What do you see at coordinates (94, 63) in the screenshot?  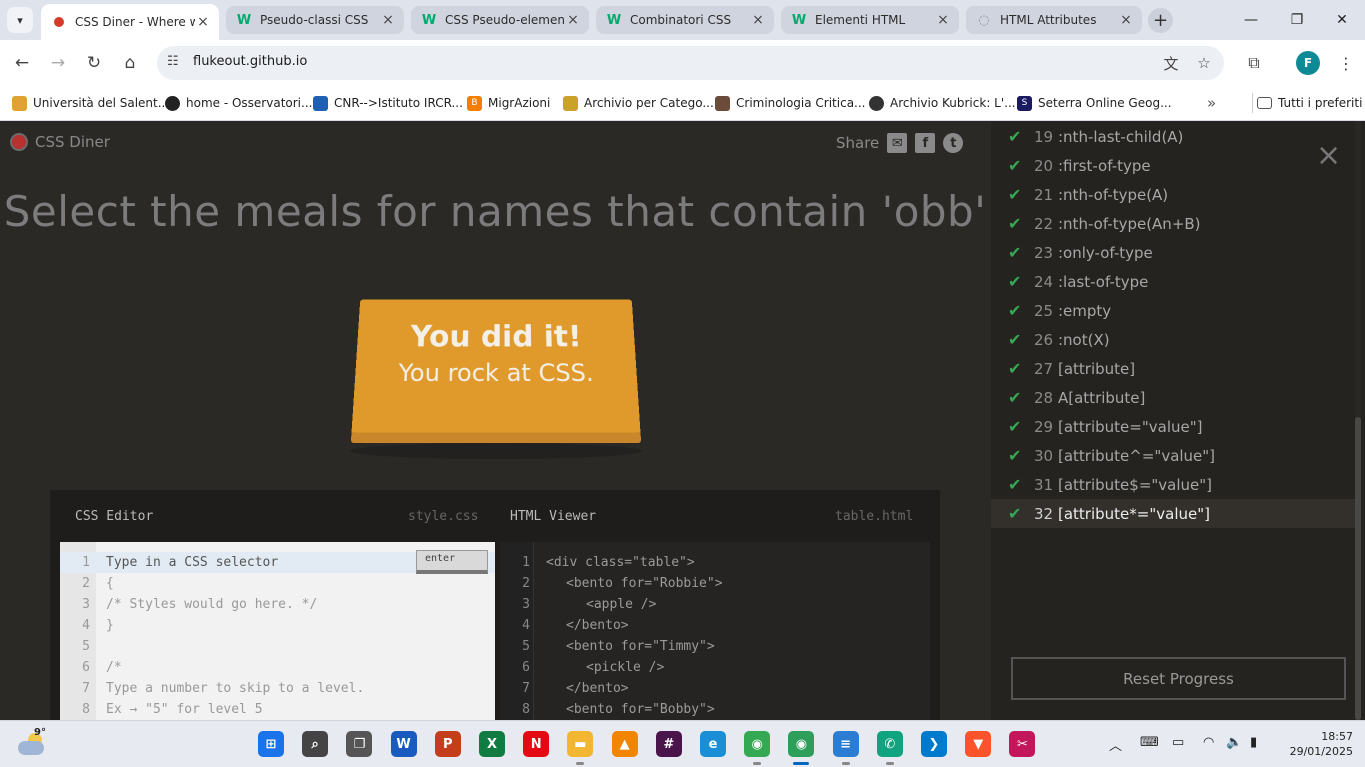 I see `reload-button: ↻` at bounding box center [94, 63].